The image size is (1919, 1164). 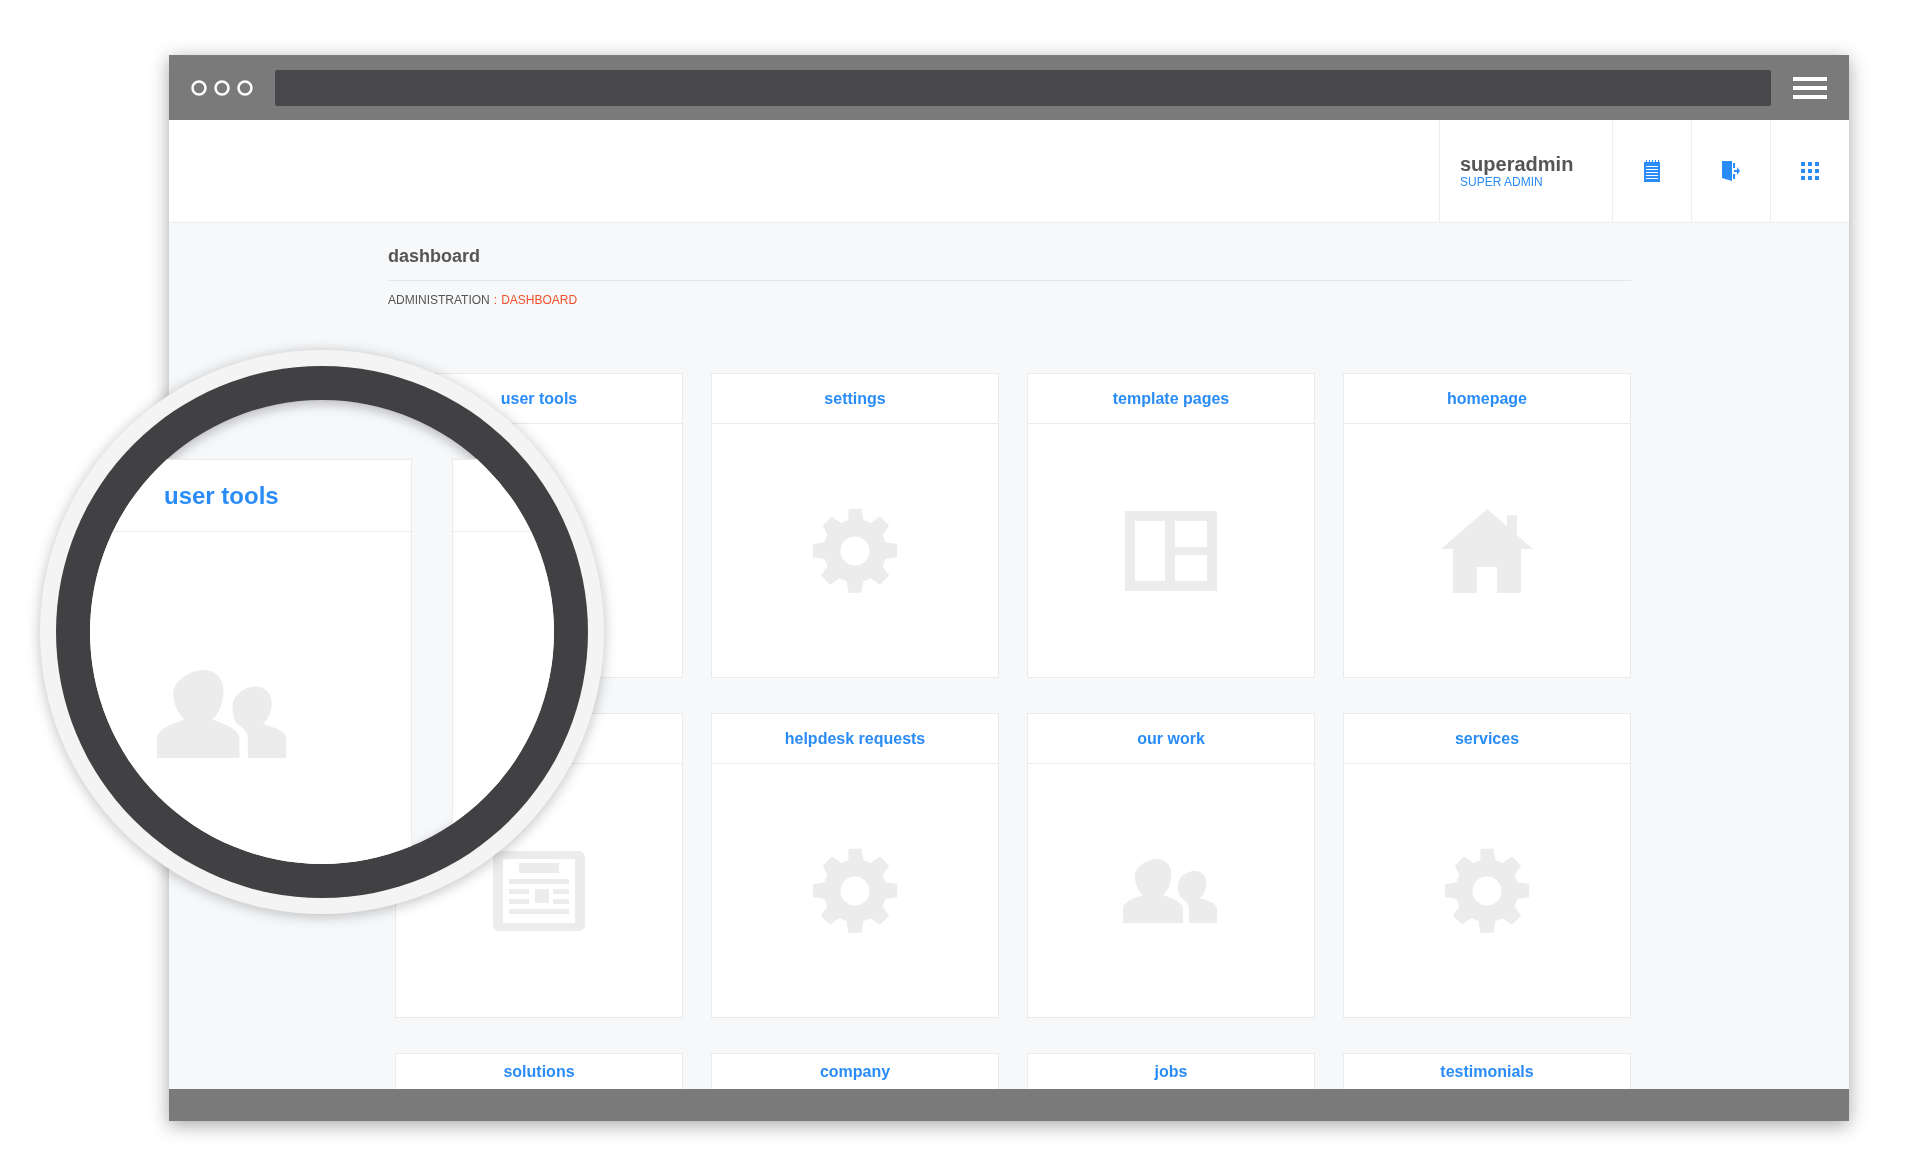 What do you see at coordinates (855, 525) in the screenshot?
I see `dashboard-tile: settings` at bounding box center [855, 525].